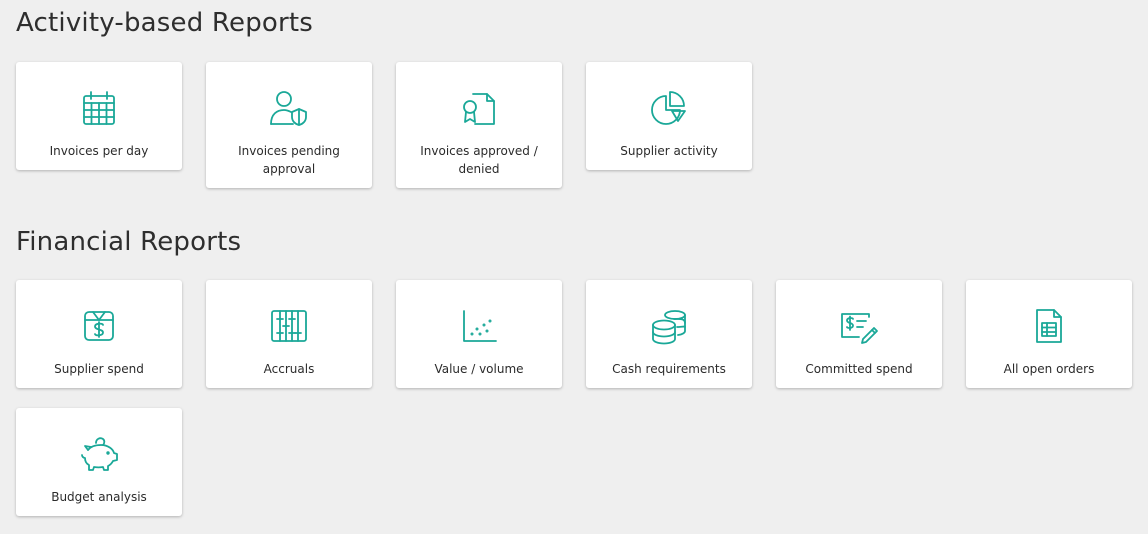 The height and width of the screenshot is (534, 1148). Describe the element at coordinates (289, 326) in the screenshot. I see `abacus-icon` at that location.